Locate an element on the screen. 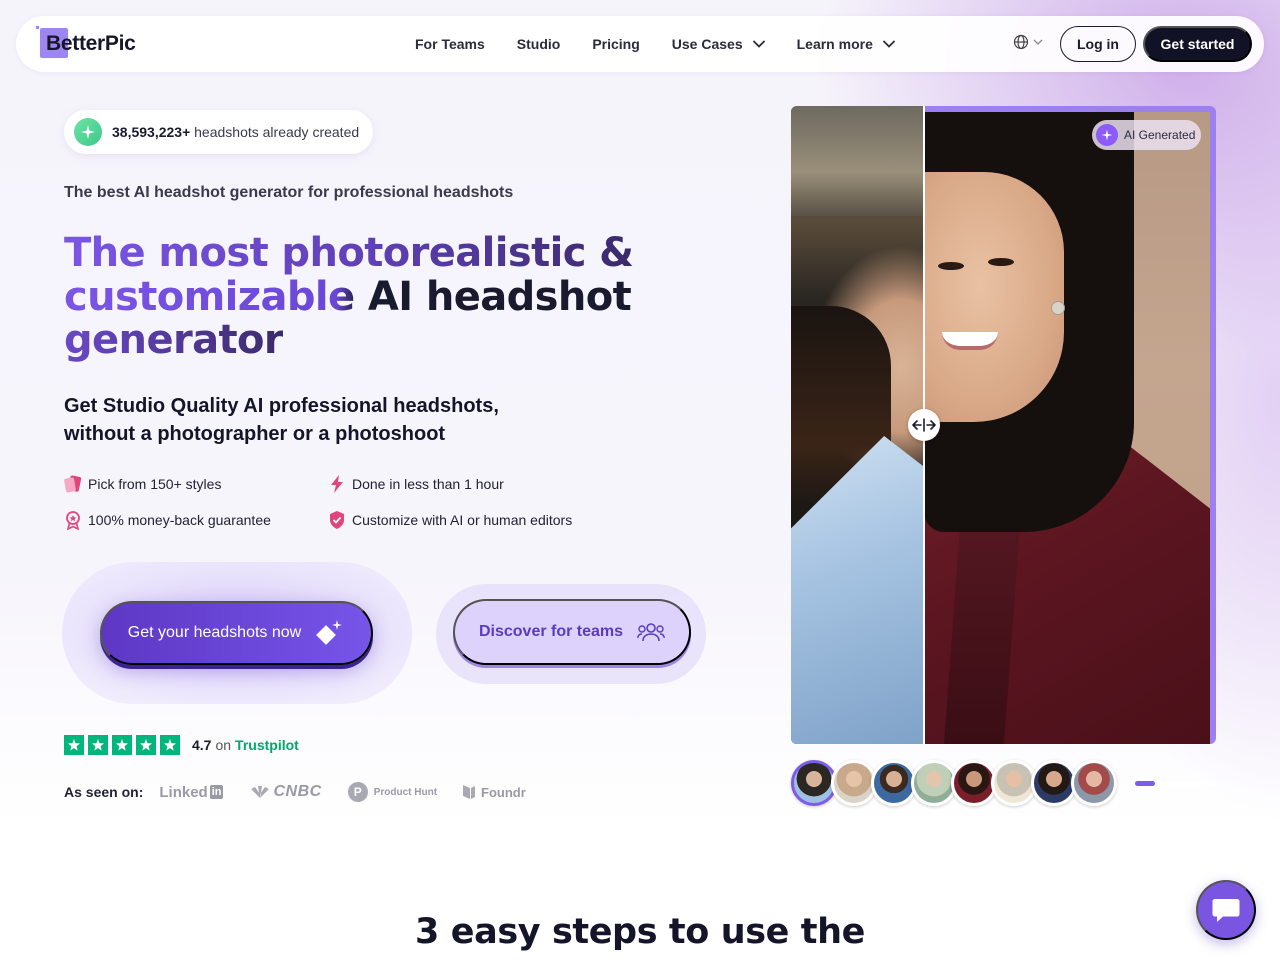 The width and height of the screenshot is (1280, 960). logo-text: BetterPic is located at coordinates (91, 43).